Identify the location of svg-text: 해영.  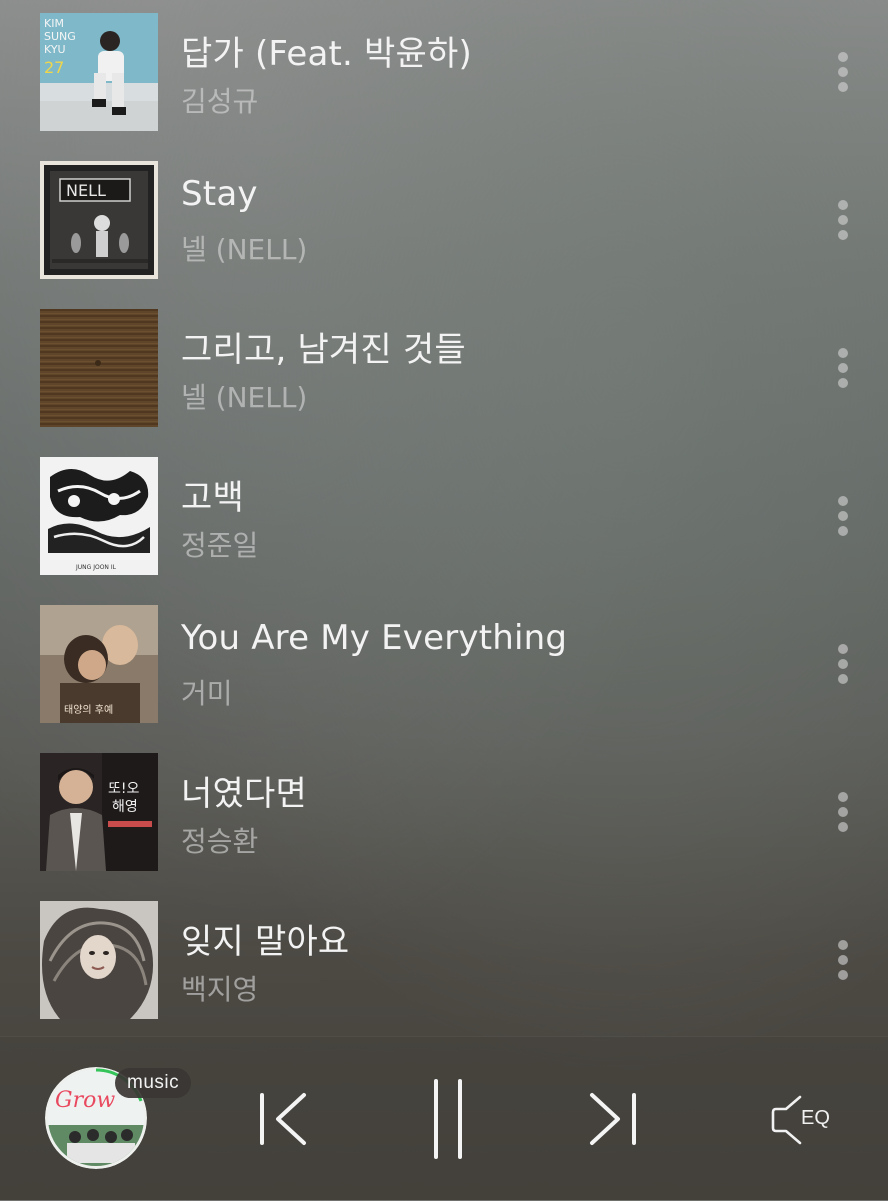
(125, 807).